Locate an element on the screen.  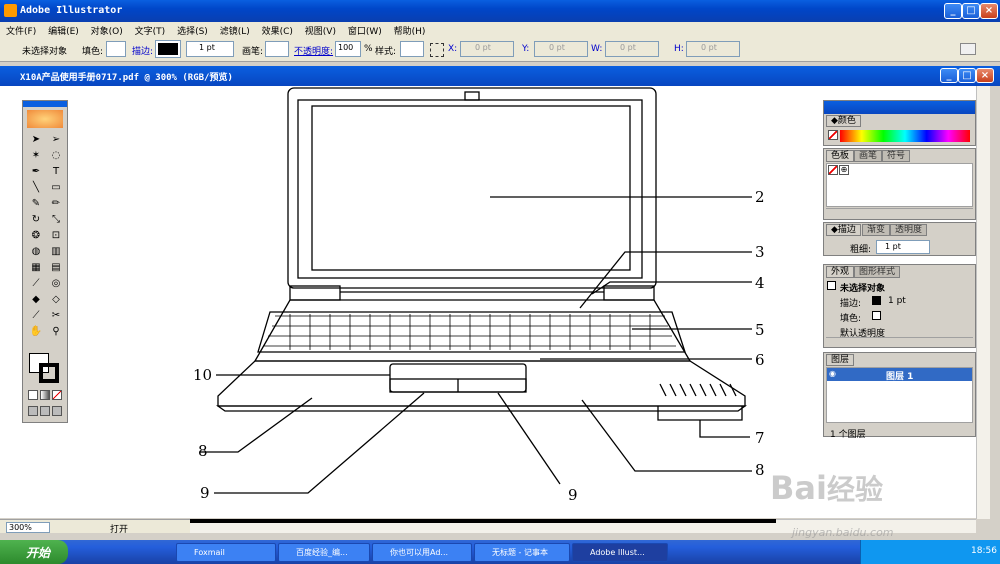
w-label: W: is located at coordinates (596, 49).